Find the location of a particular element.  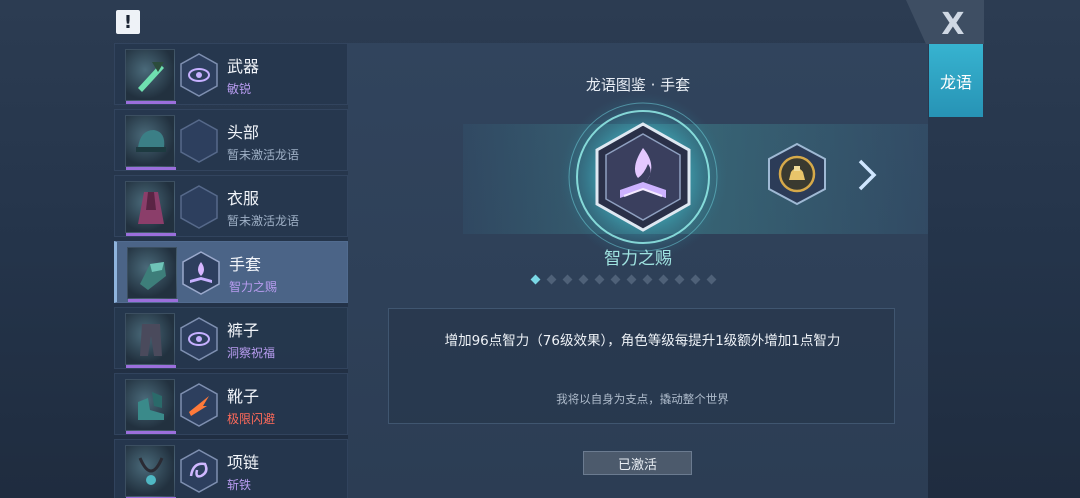

equipment-name: 裤子 is located at coordinates (243, 330).